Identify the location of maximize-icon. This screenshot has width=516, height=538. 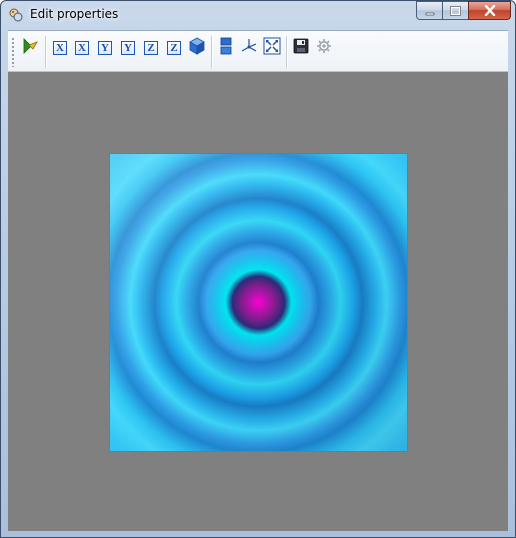
(455, 10).